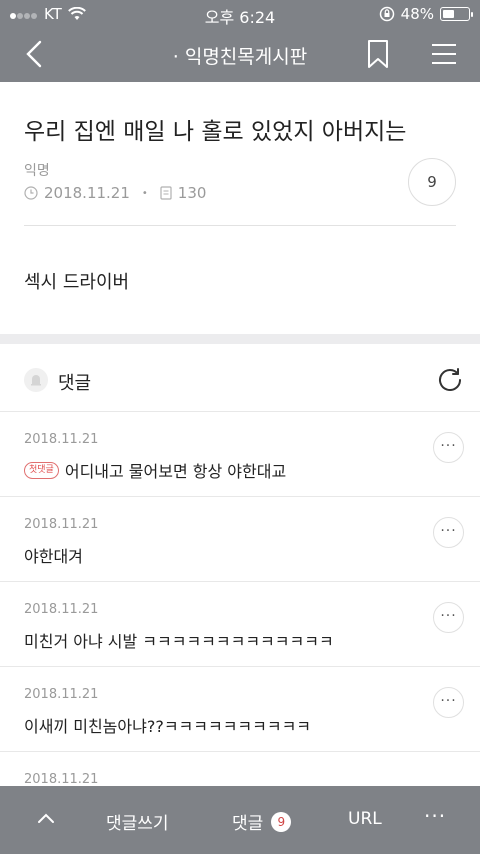  I want to click on comment-text: 어디내고 물어보면 항상 야한대교, so click(175, 471).